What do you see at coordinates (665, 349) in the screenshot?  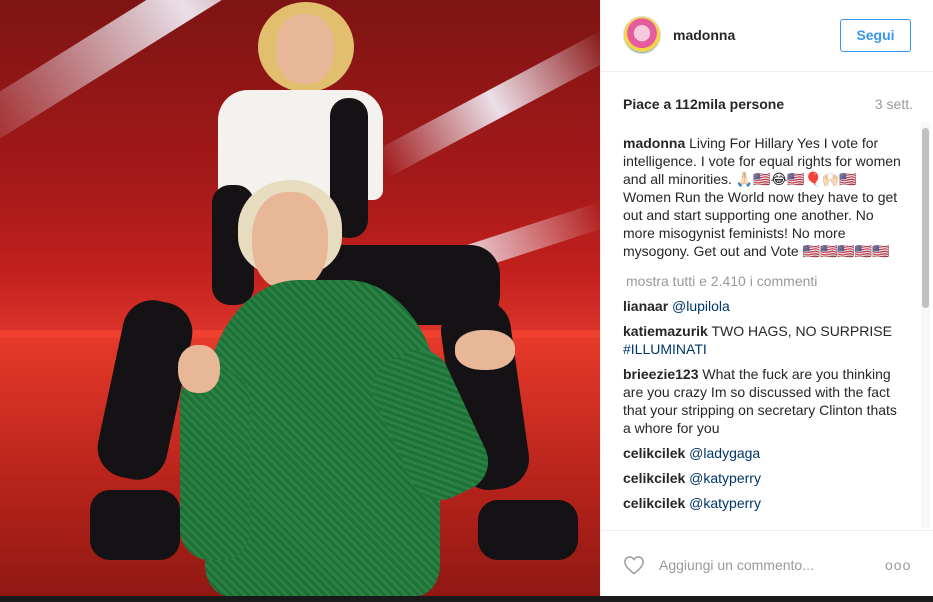 I see `comment-hashtag: #ILLUMINATI` at bounding box center [665, 349].